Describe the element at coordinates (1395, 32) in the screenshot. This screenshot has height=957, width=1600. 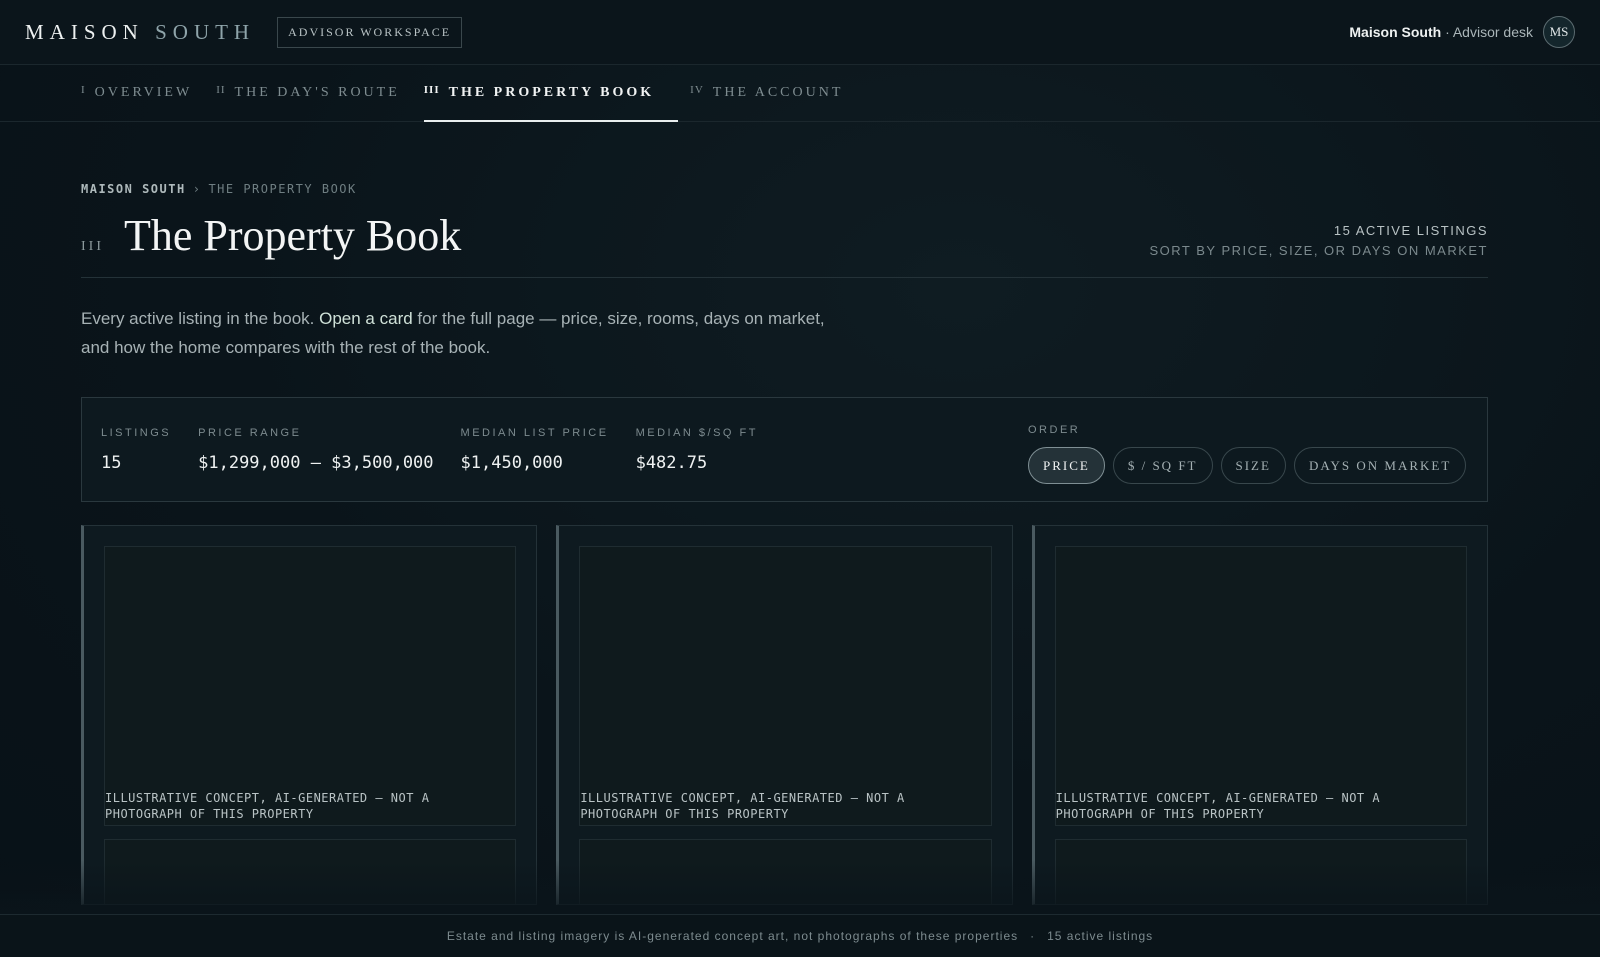
I see `account-name: Maison South` at that location.